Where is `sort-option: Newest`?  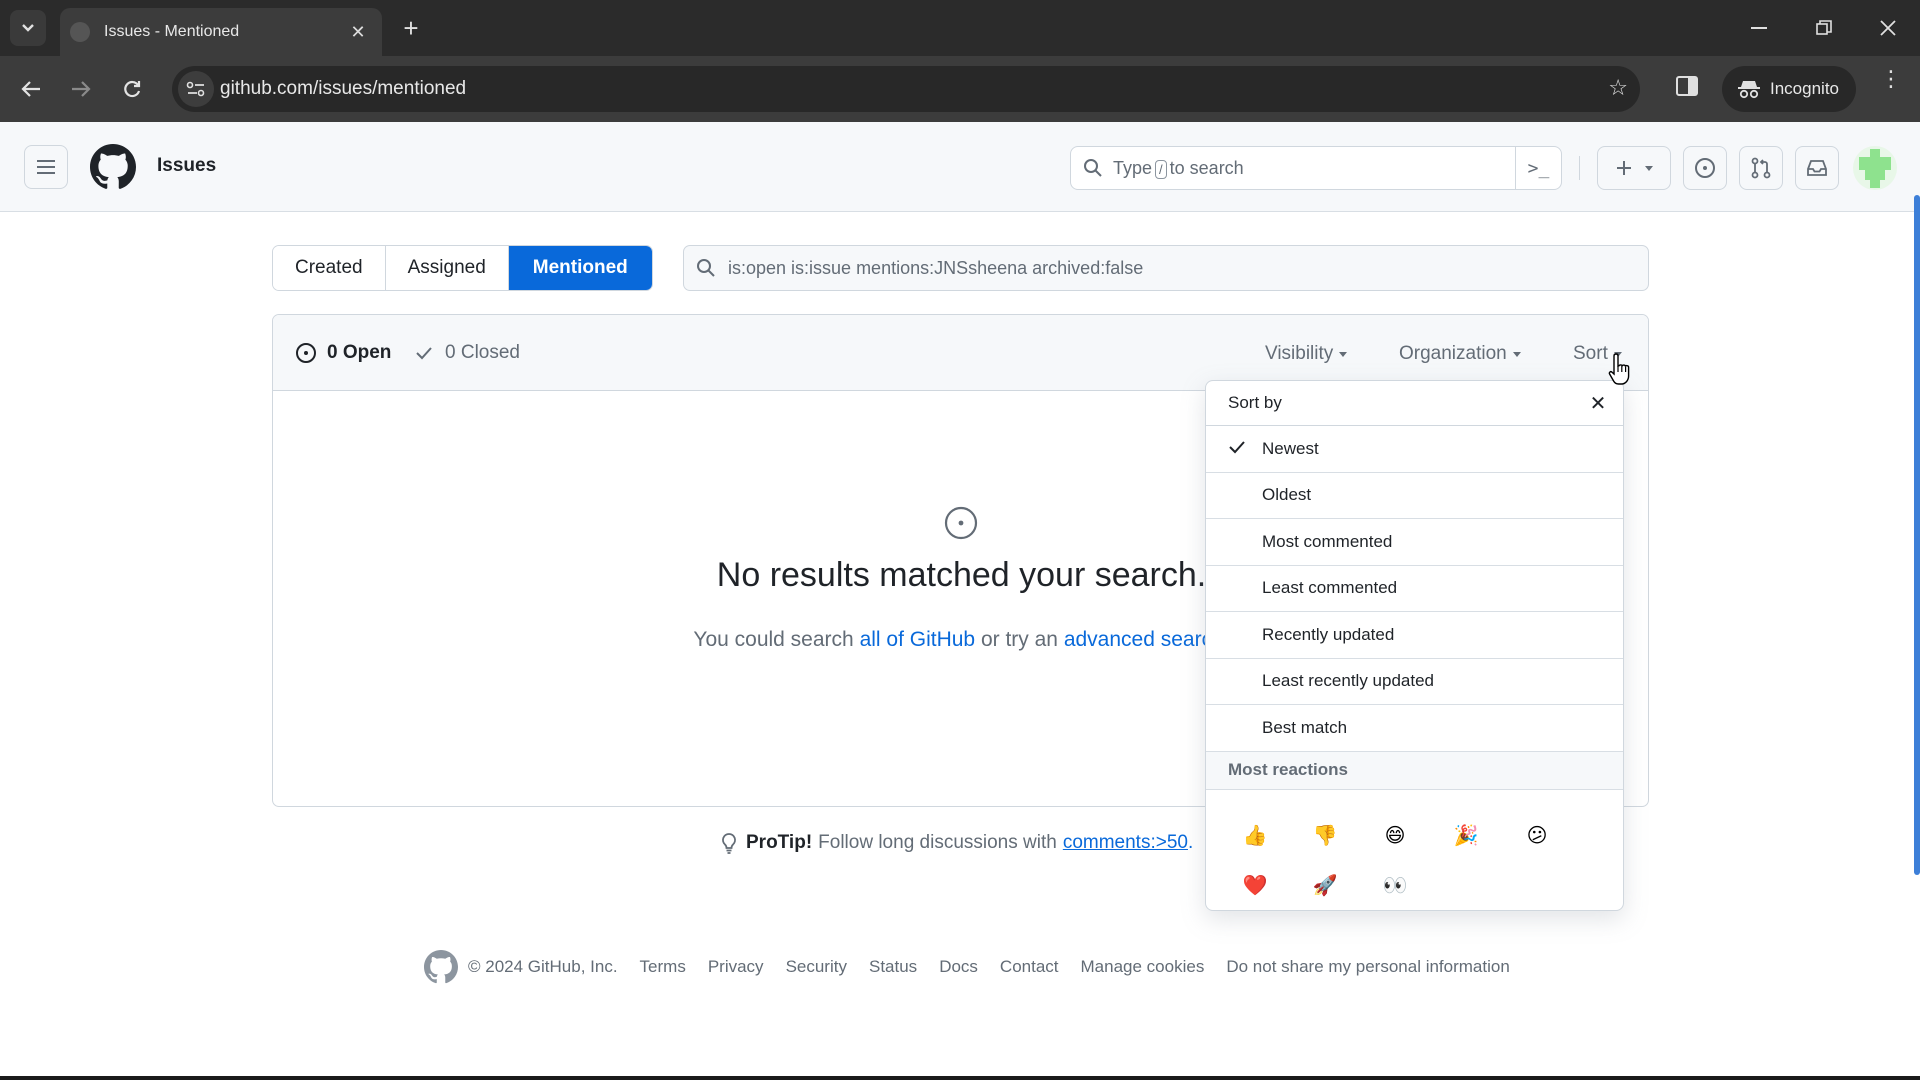
sort-option: Newest is located at coordinates (1414, 449).